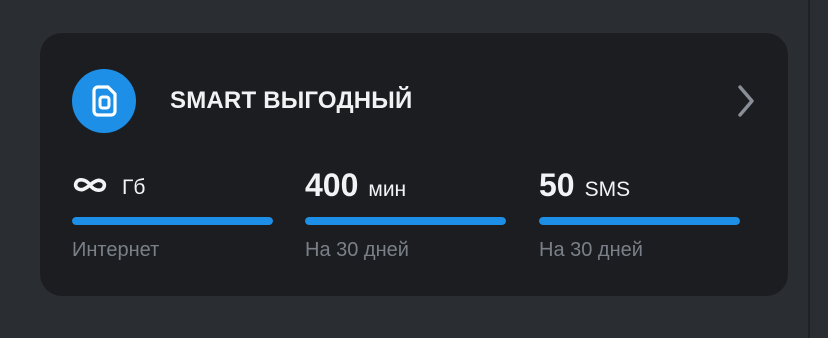 Image resolution: width=828 pixels, height=338 pixels. I want to click on stat-number: 50, so click(557, 185).